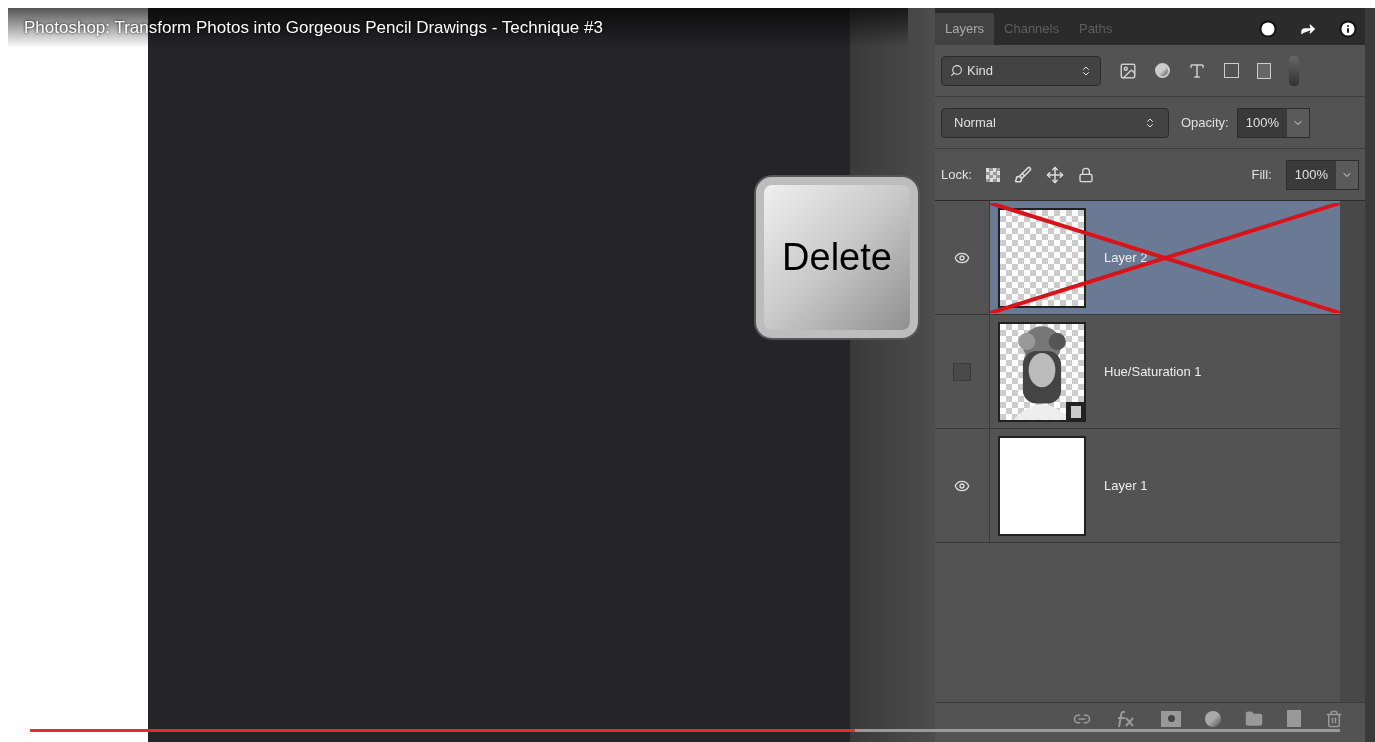 Image resolution: width=1375 pixels, height=742 pixels. I want to click on layer-name: Layer 1, so click(1126, 485).